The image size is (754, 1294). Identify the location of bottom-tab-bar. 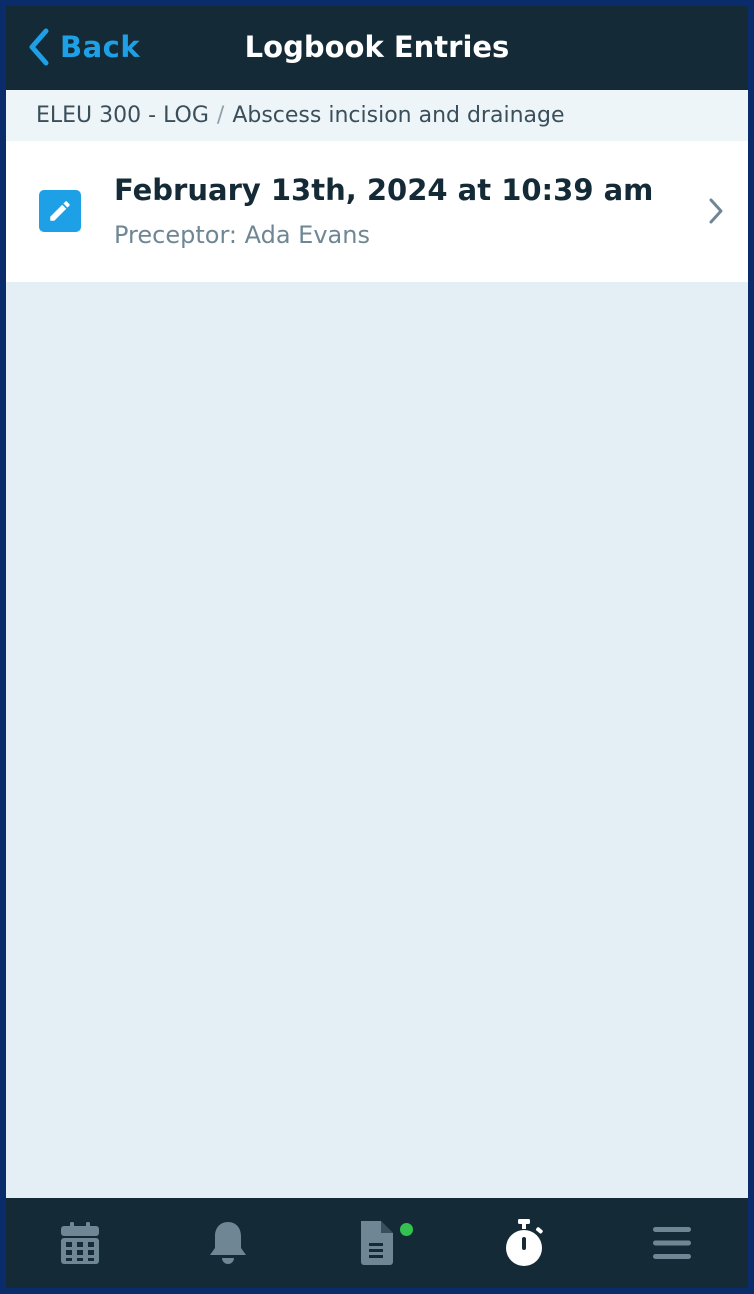
(377, 1243).